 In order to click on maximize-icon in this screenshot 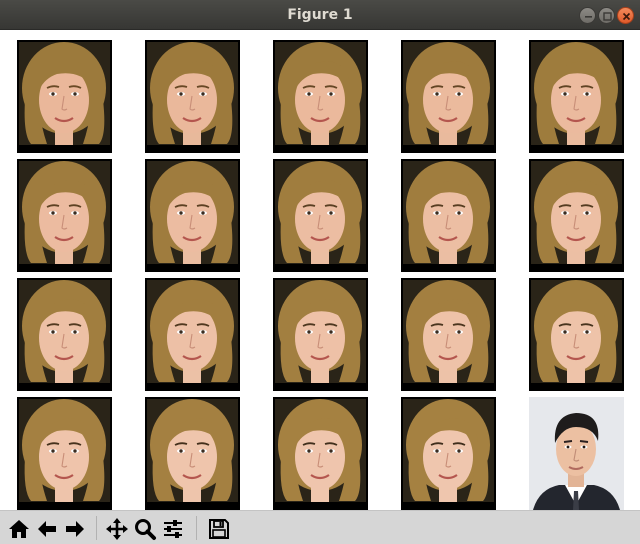, I will do `click(607, 16)`.